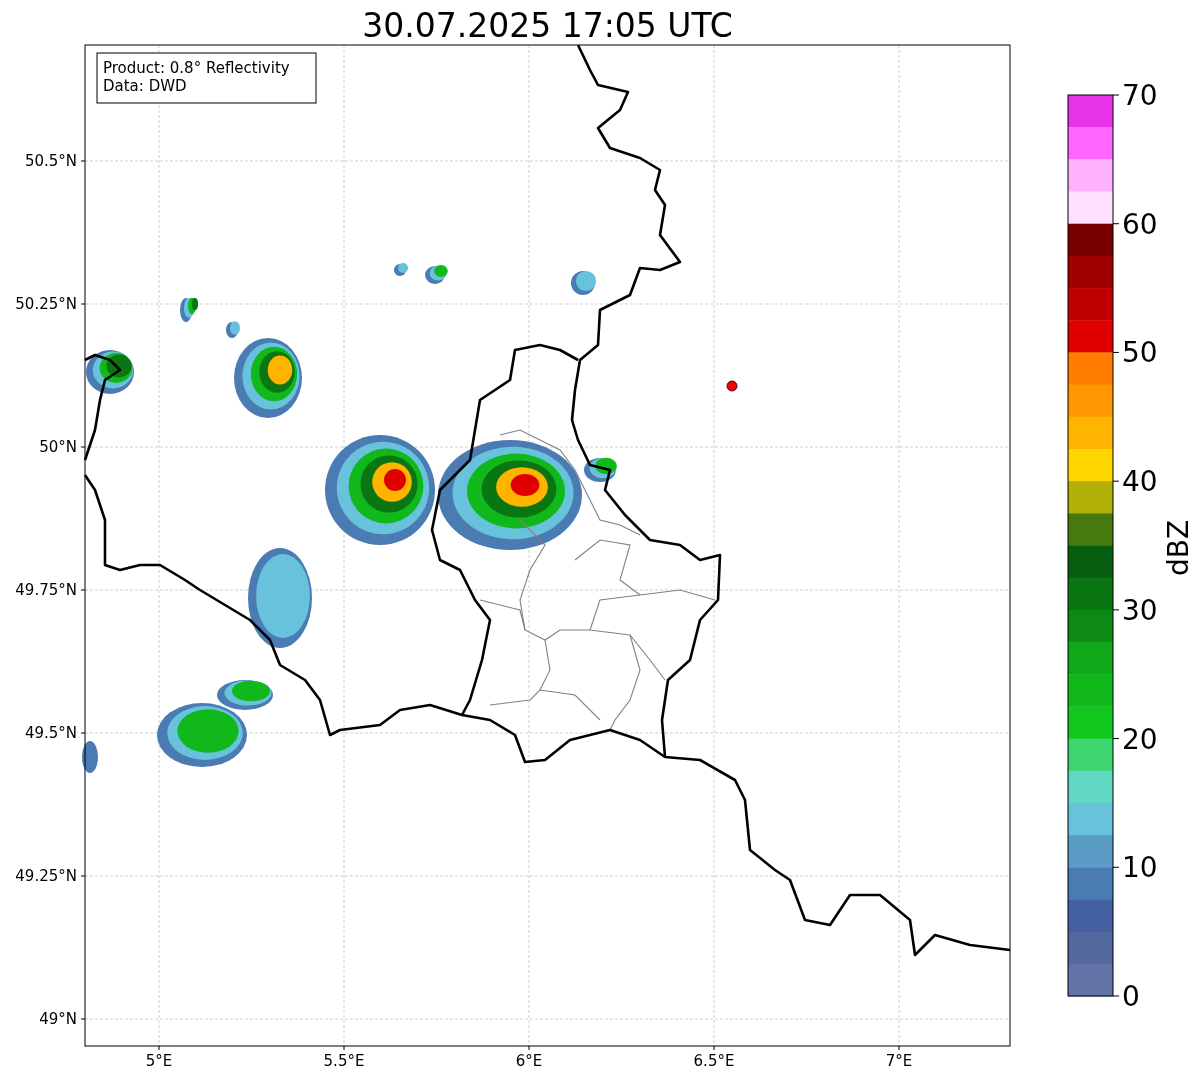 The height and width of the screenshot is (1081, 1202). What do you see at coordinates (46, 304) in the screenshot?
I see `y-tick-label: 50.25°N` at bounding box center [46, 304].